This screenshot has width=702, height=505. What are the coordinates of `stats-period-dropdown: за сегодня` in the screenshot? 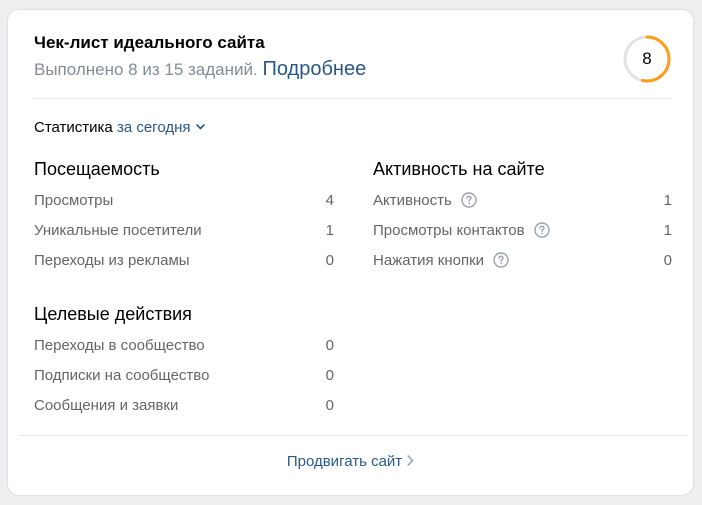 It's located at (161, 127).